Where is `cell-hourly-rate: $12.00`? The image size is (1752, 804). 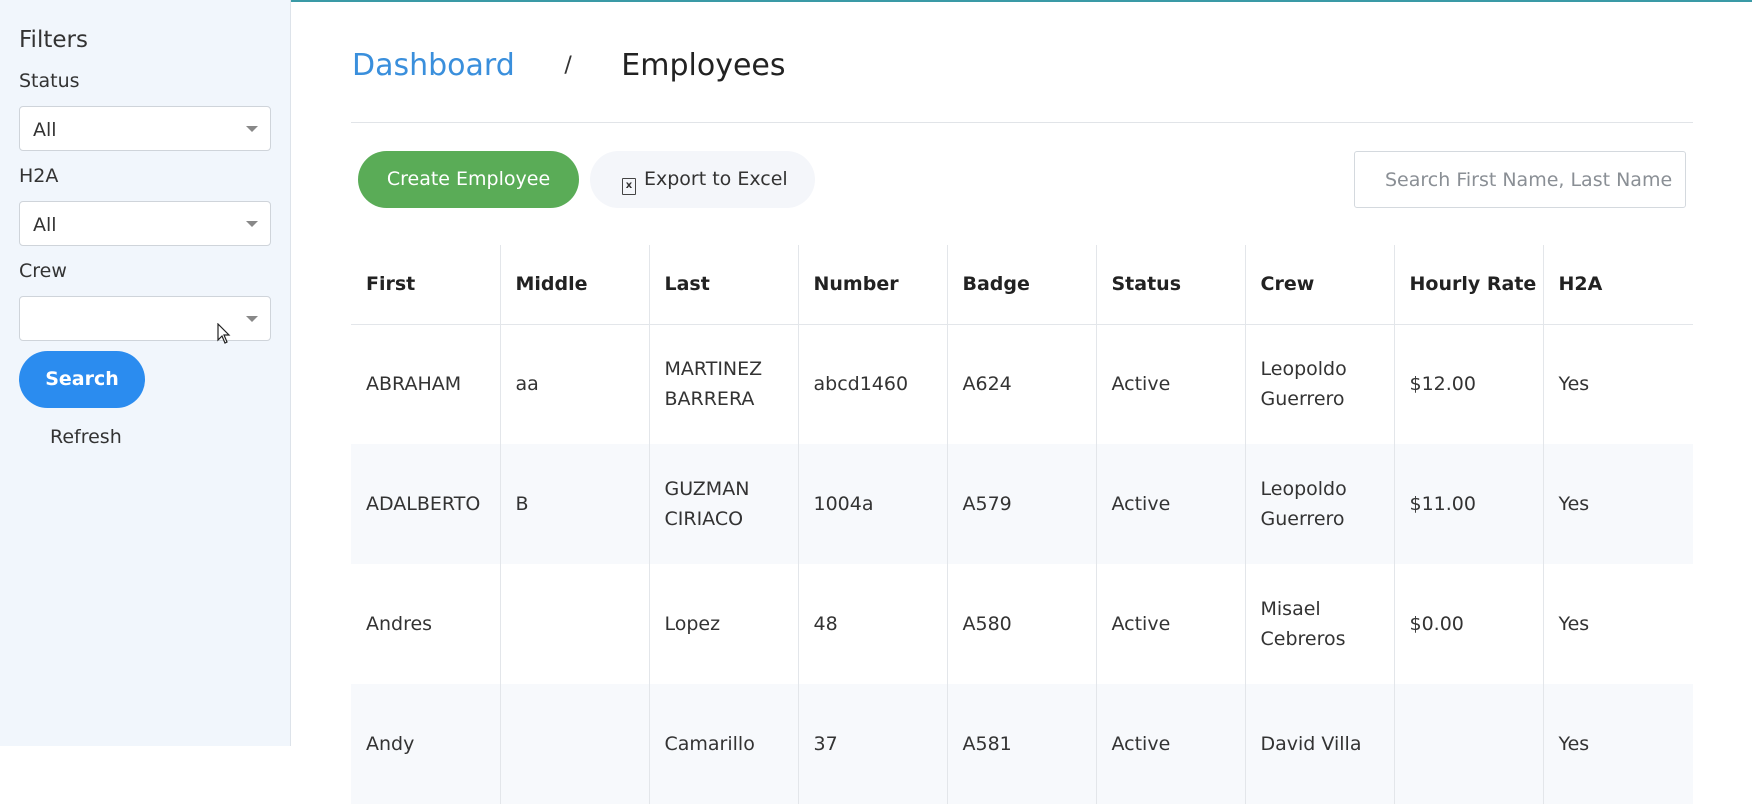
cell-hourly-rate: $12.00 is located at coordinates (1469, 384).